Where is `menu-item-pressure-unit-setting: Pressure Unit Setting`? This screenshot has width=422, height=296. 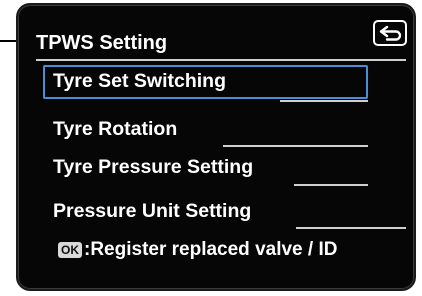
menu-item-pressure-unit-setting: Pressure Unit Setting is located at coordinates (205, 212).